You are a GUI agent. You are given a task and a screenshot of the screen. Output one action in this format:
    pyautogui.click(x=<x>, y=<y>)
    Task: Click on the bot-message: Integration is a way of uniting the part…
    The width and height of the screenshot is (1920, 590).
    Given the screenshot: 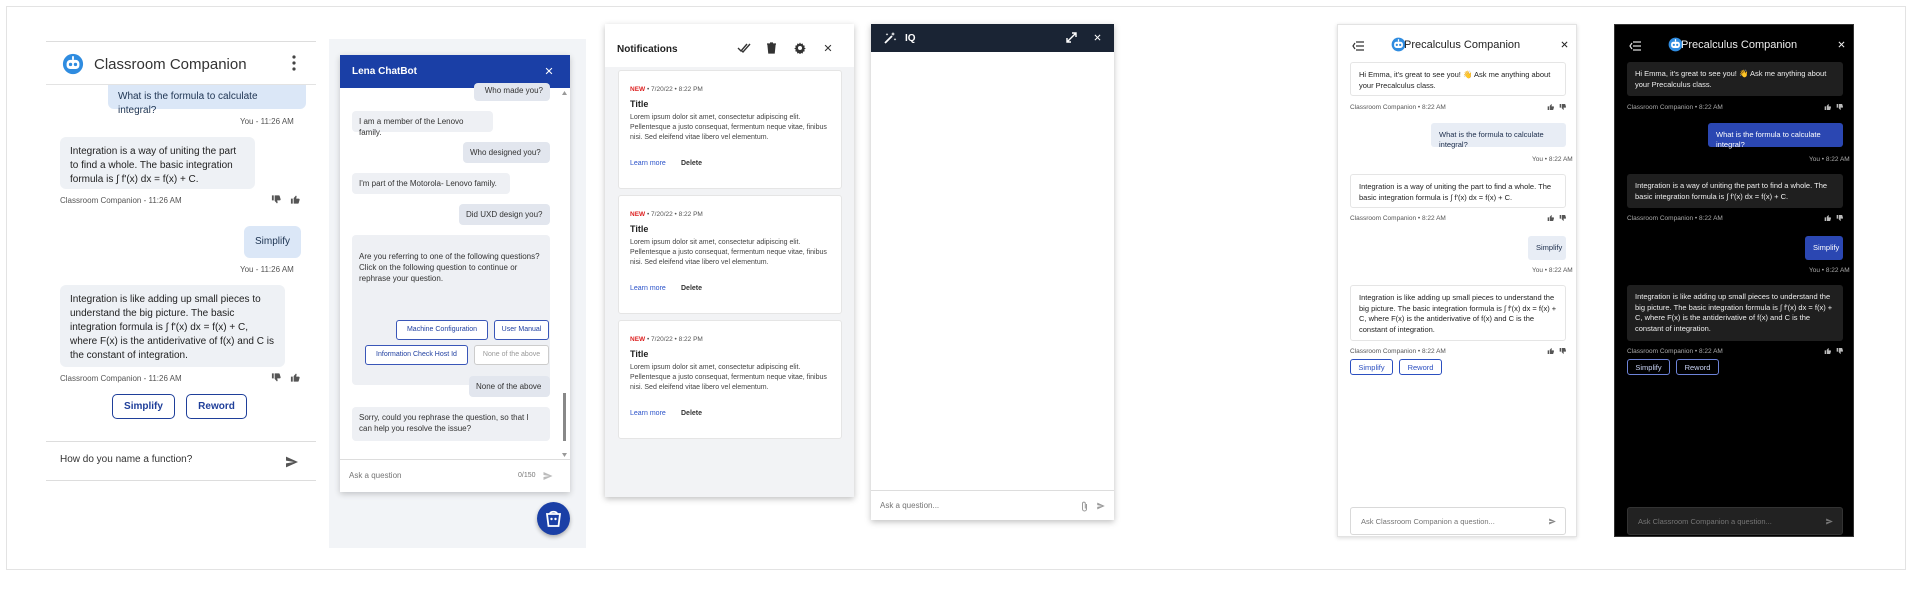 What is the action you would take?
    pyautogui.click(x=1458, y=191)
    